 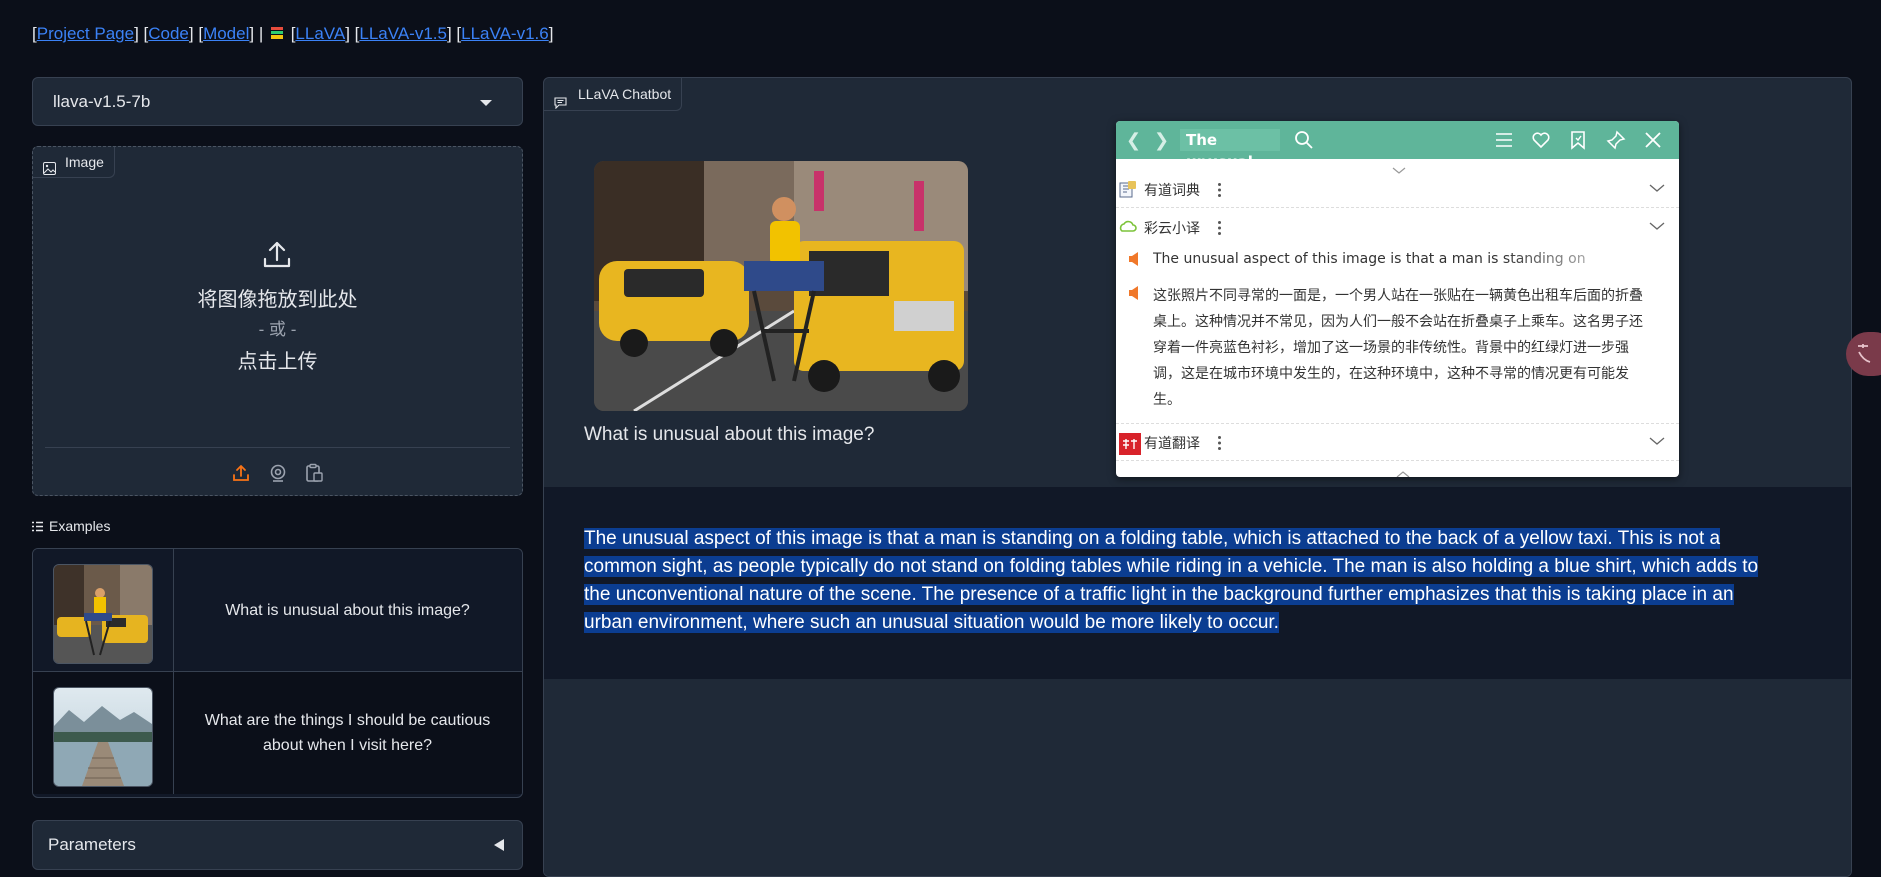 I want to click on image-tab: Image, so click(x=74, y=162).